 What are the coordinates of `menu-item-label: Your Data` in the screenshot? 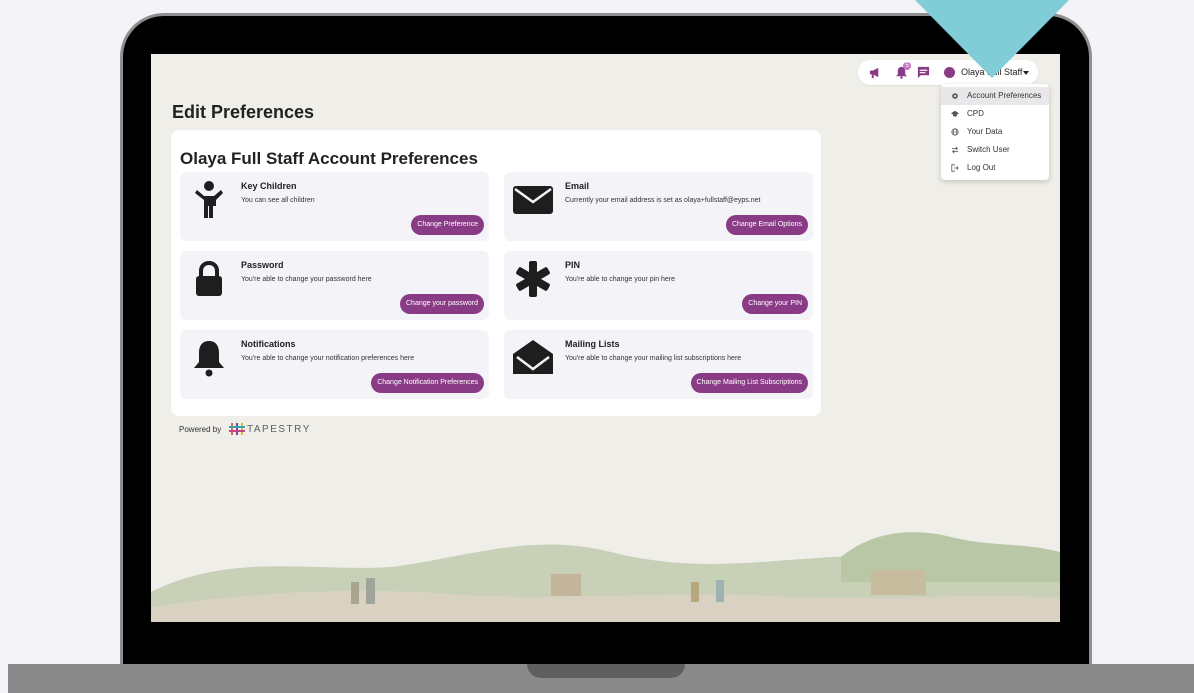 It's located at (985, 131).